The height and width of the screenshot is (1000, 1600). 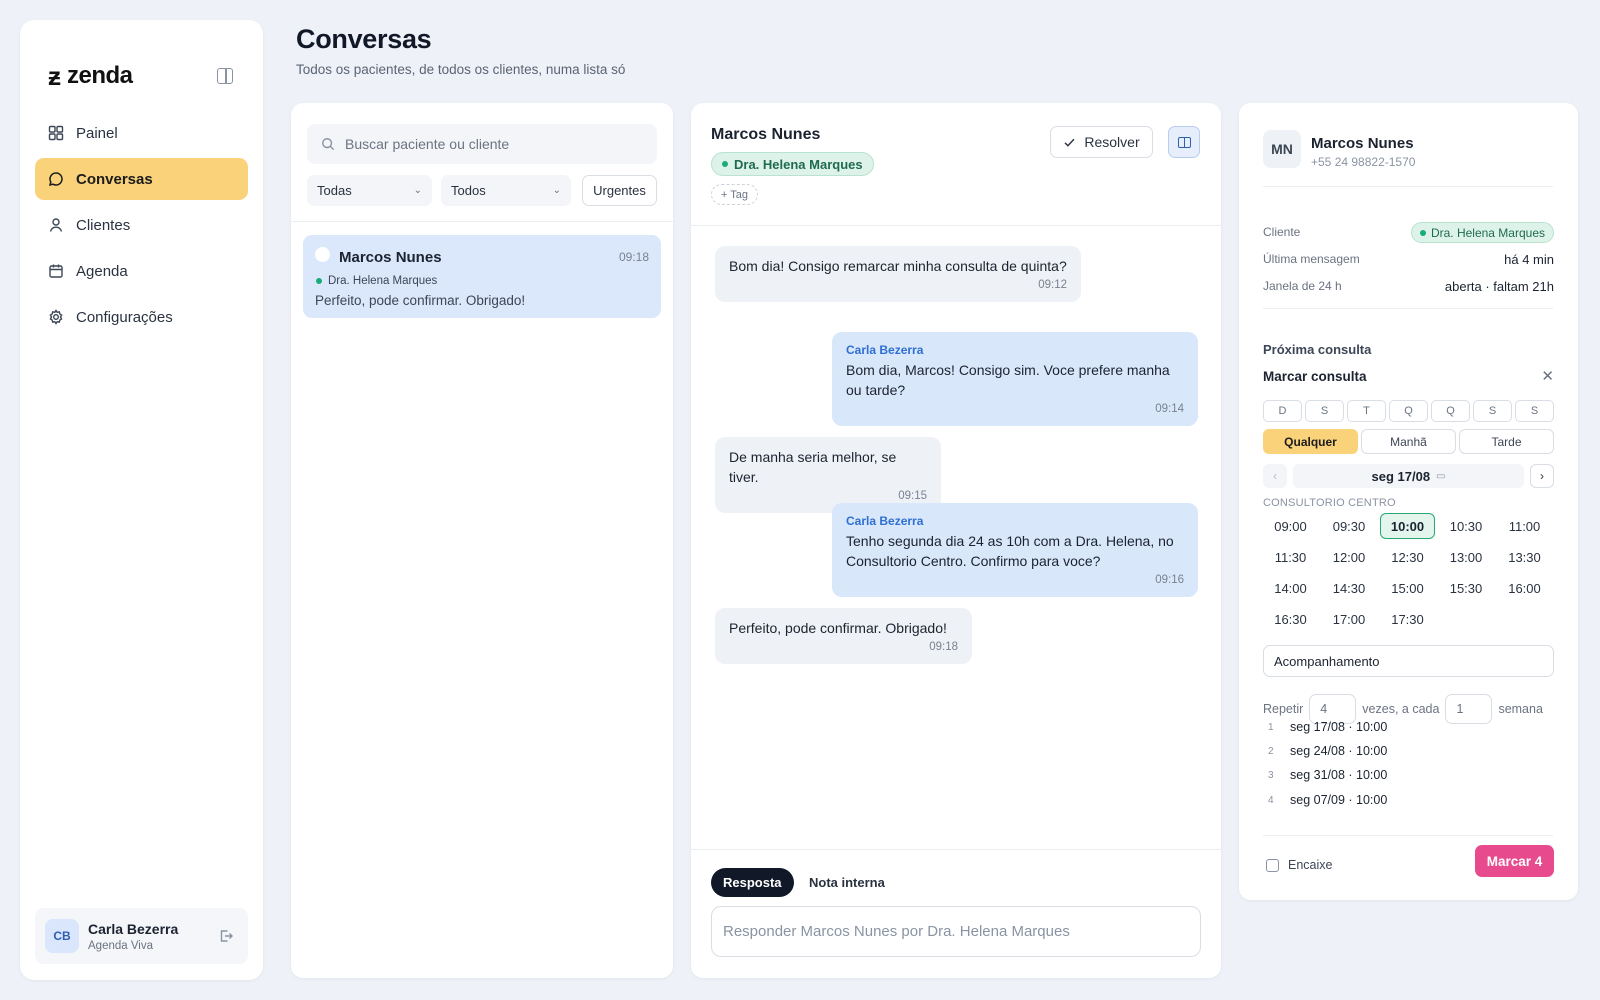 I want to click on time-slot: 16:00, so click(x=1524, y=588).